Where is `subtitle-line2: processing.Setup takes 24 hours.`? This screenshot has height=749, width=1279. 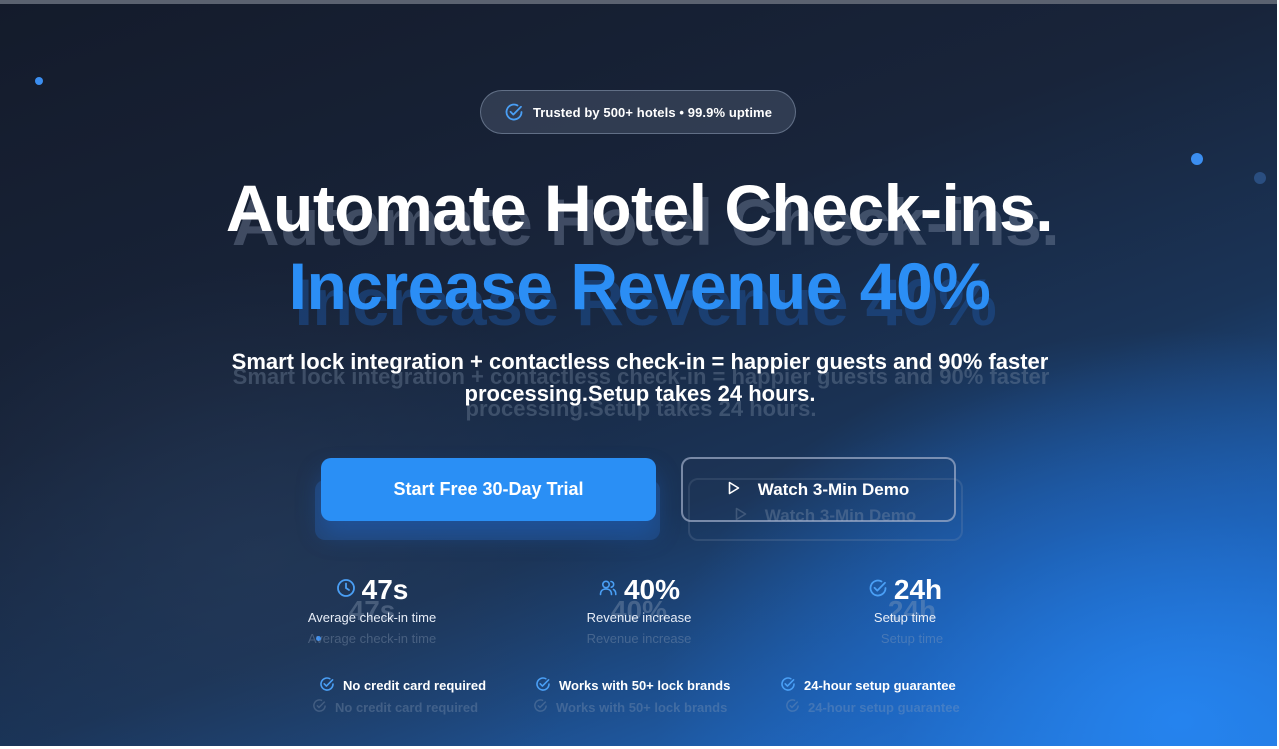
subtitle-line2: processing.Setup takes 24 hours. is located at coordinates (640, 393).